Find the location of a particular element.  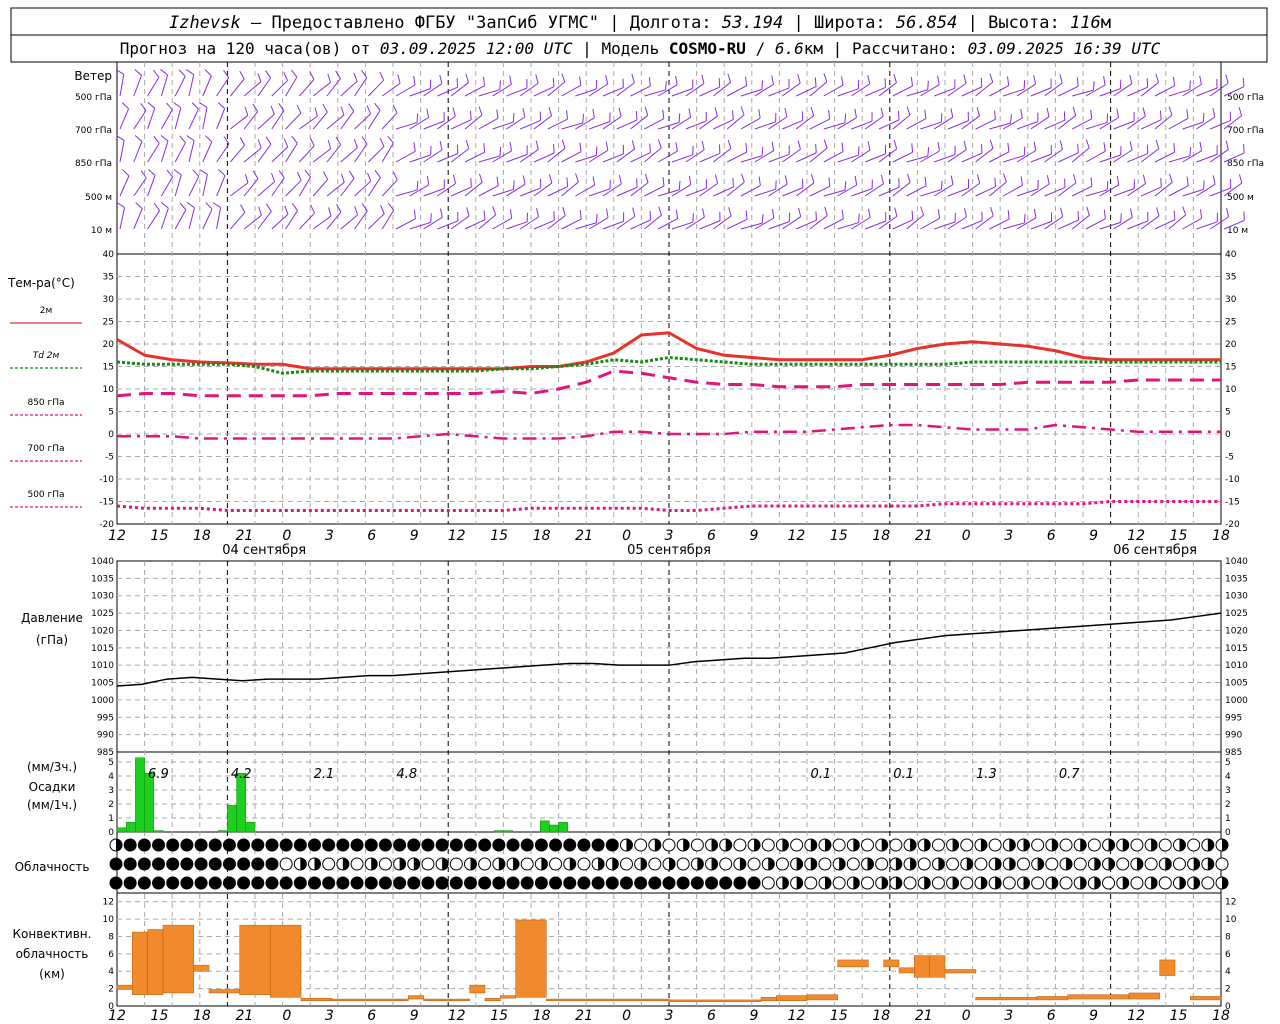

hour-tick-label-bottom: 6 is located at coordinates (371, 1016).